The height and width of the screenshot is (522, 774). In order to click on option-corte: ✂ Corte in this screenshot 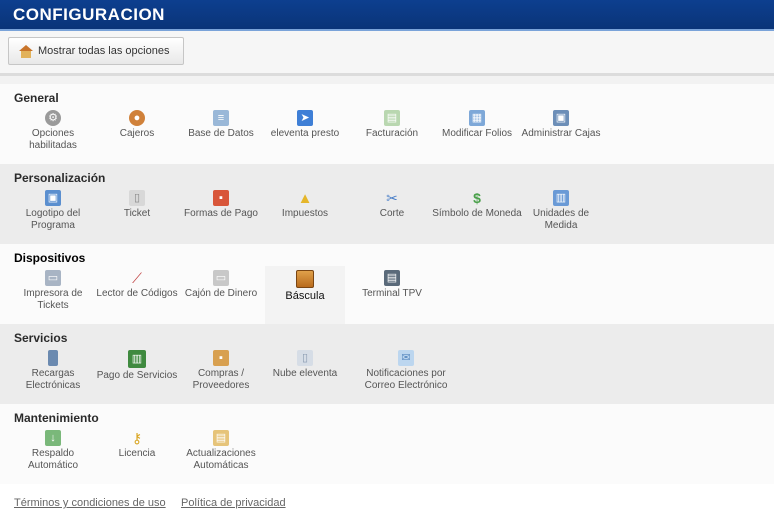, I will do `click(392, 205)`.